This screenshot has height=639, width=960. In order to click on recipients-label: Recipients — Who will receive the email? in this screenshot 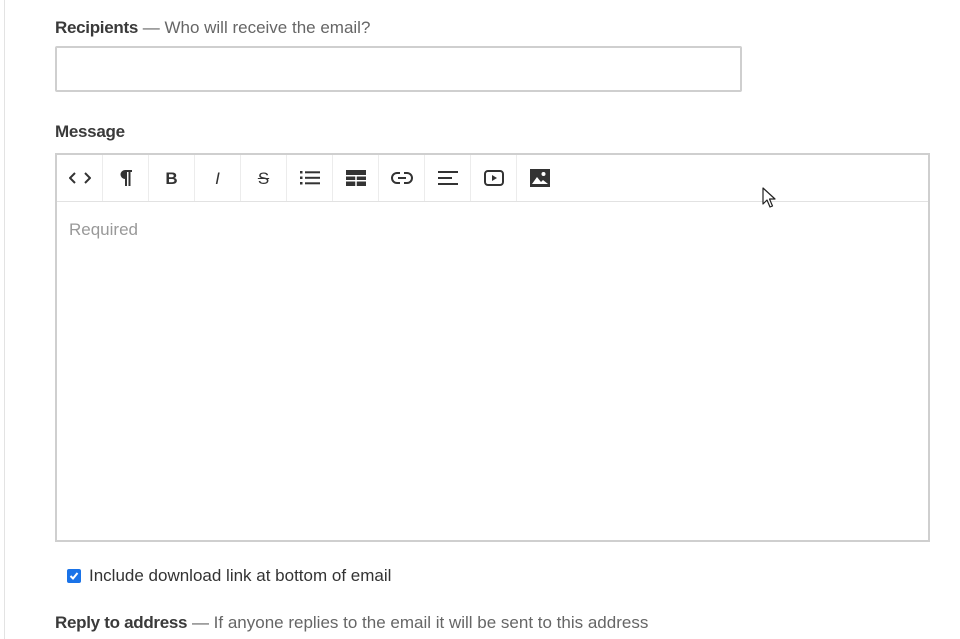, I will do `click(212, 28)`.